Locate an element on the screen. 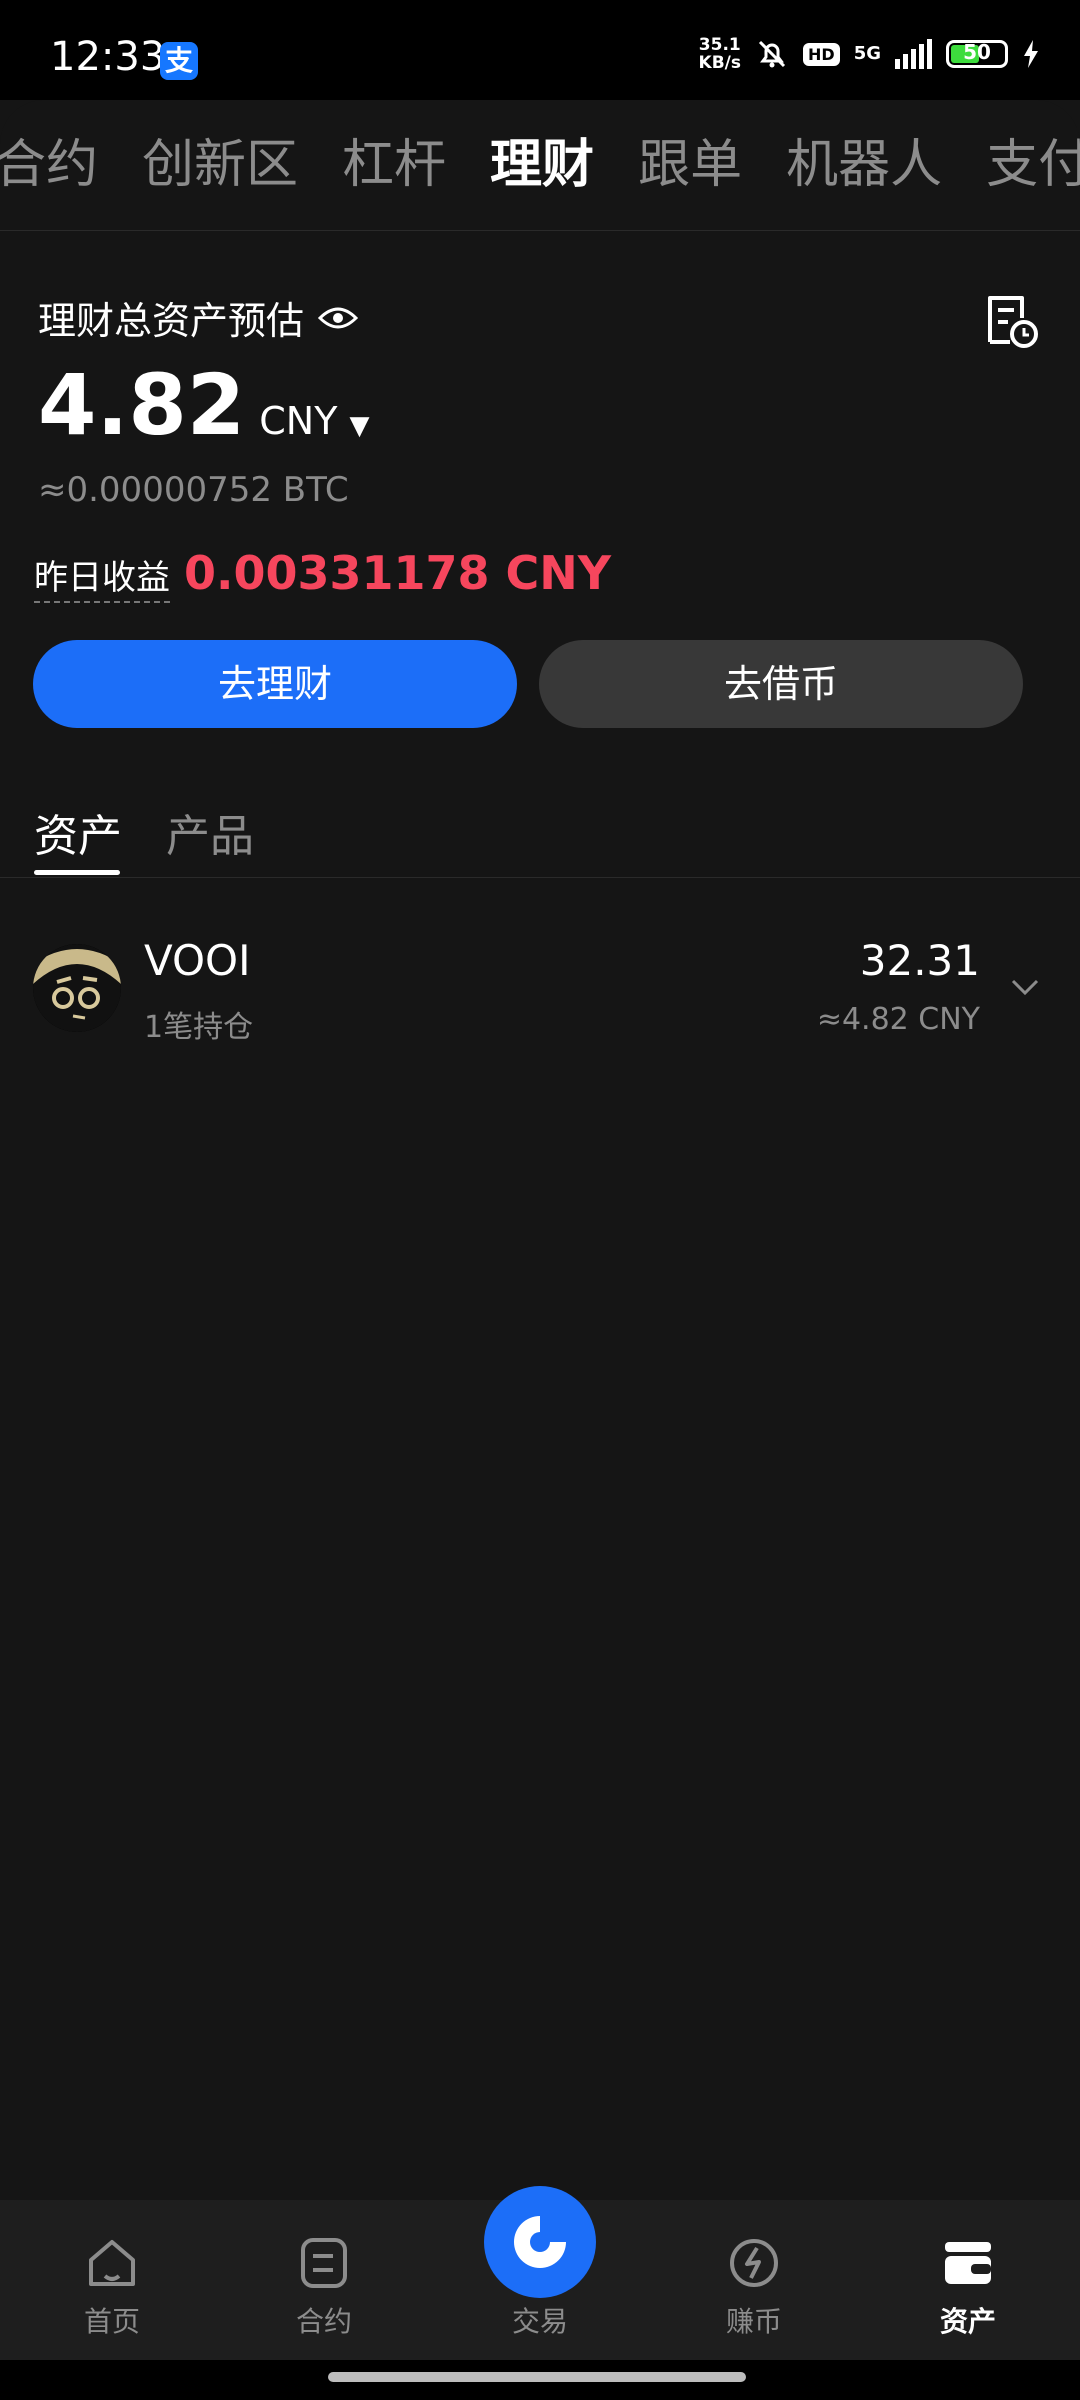 The image size is (1080, 2400). tab-earn: 赚币 is located at coordinates (754, 2280).